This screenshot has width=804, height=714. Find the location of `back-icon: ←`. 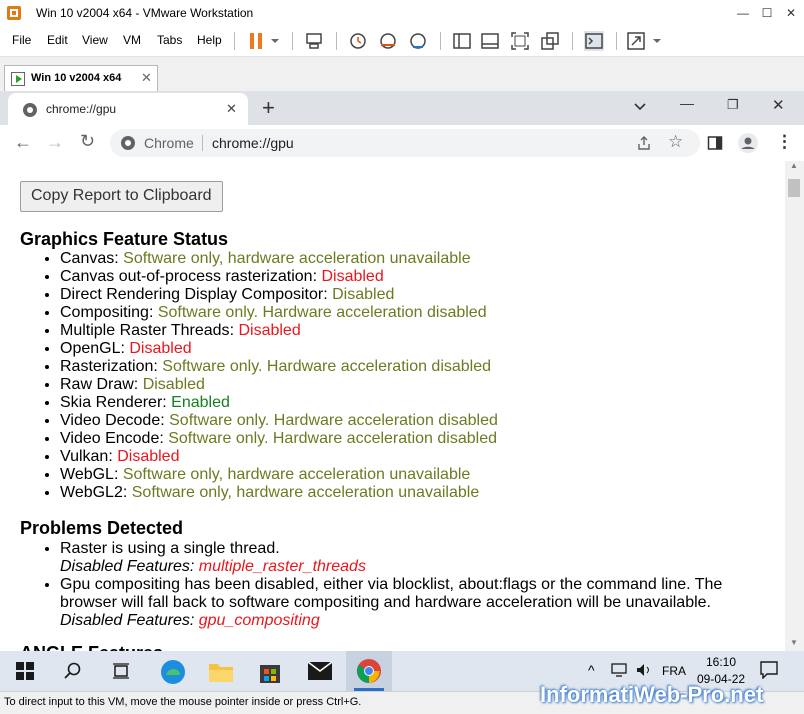

back-icon: ← is located at coordinates (23, 142).